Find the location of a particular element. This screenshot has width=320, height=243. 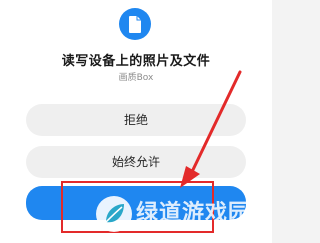

deny-button: 拒绝 is located at coordinates (136, 120).